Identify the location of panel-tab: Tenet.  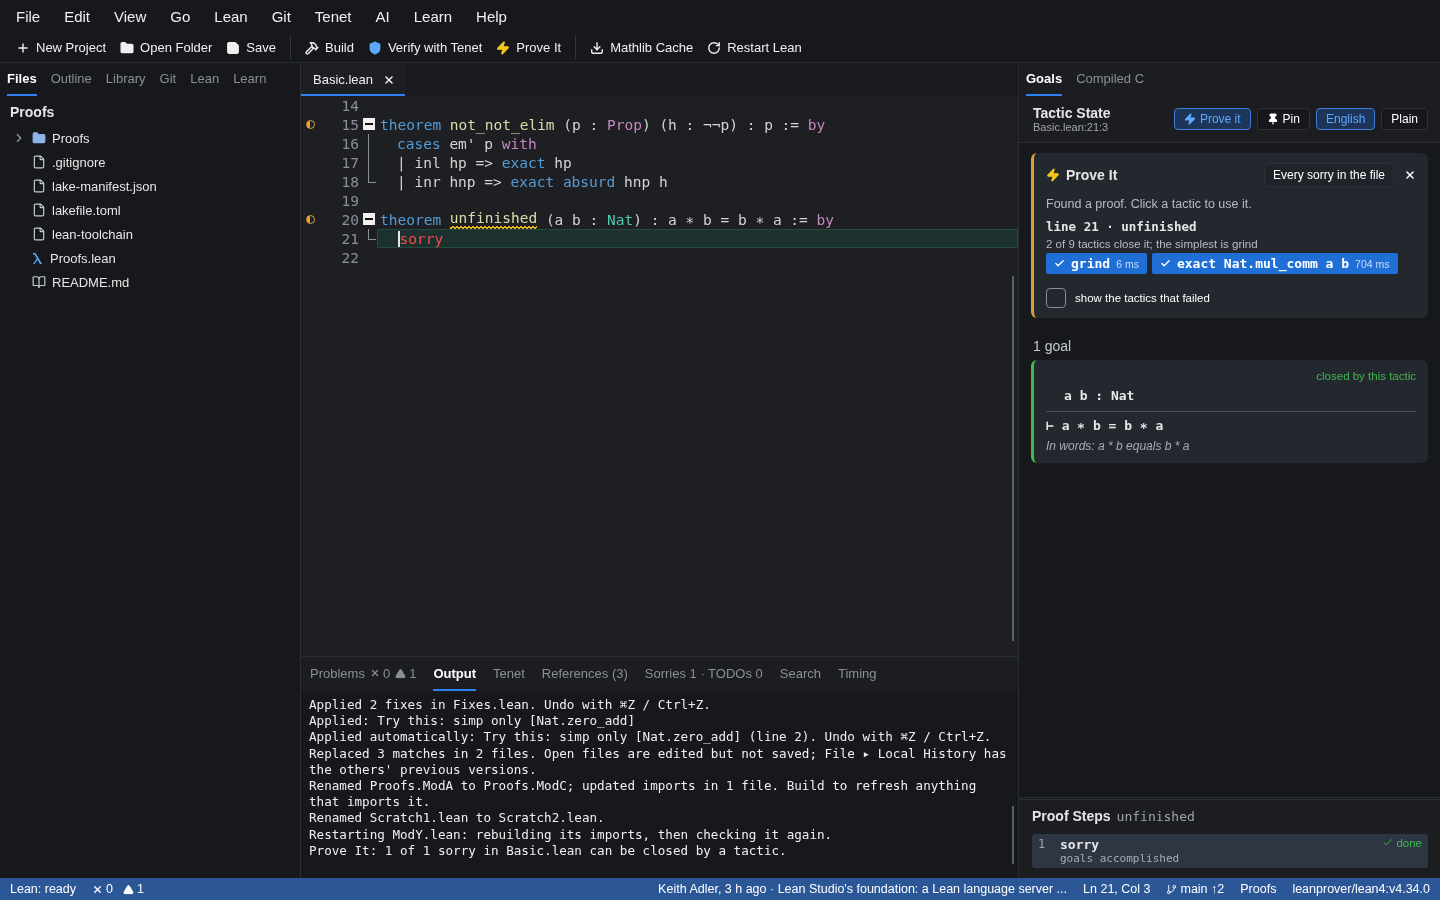
(509, 674).